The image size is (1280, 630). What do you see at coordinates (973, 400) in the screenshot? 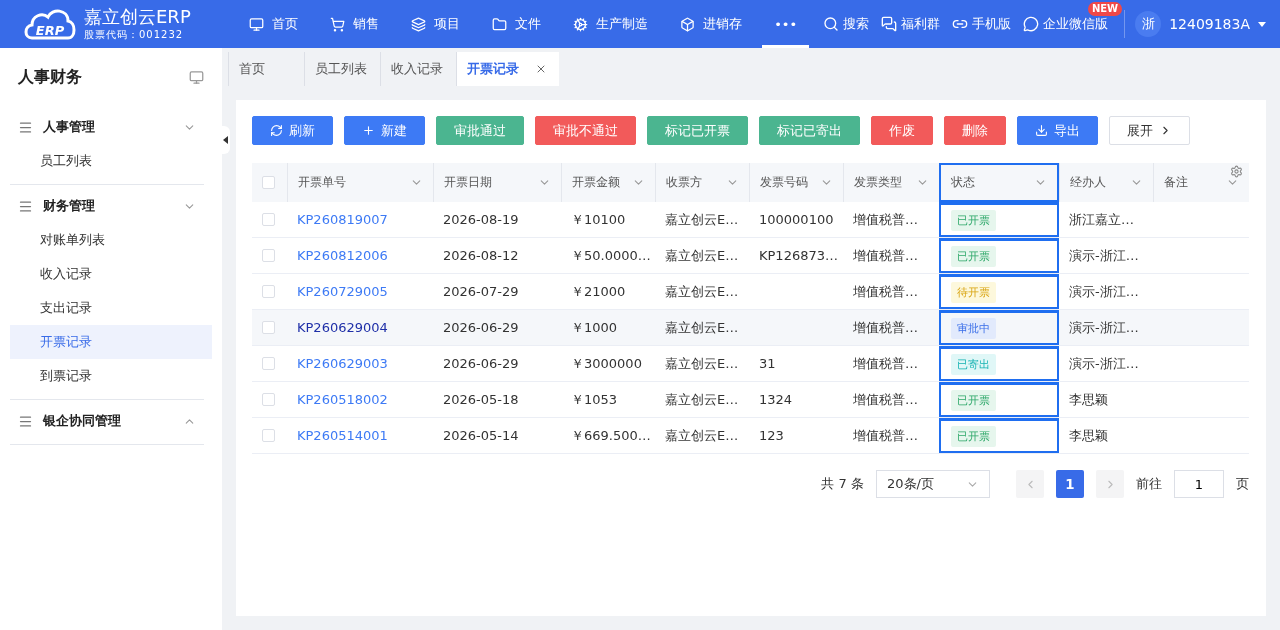
I see `status-tag: 已开票` at bounding box center [973, 400].